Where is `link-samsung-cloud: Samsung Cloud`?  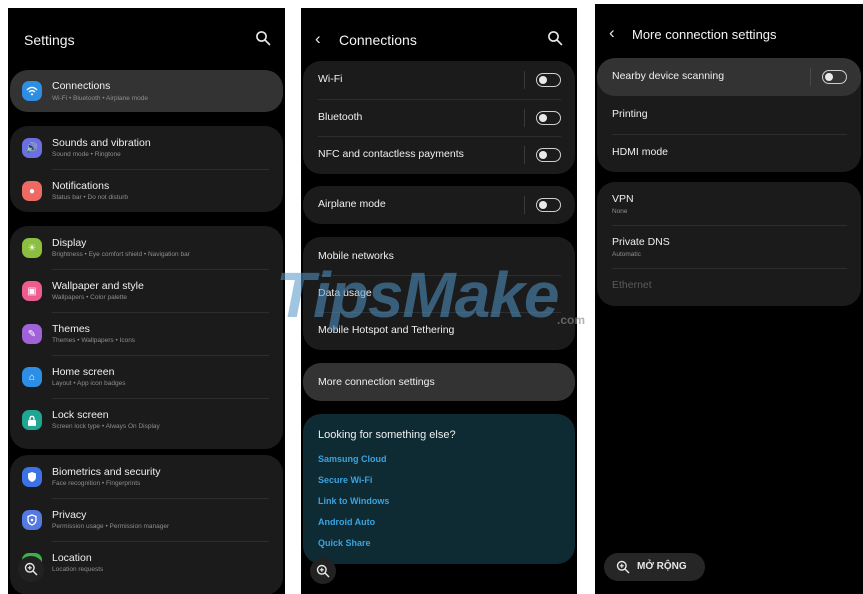
link-samsung-cloud: Samsung Cloud is located at coordinates (352, 459).